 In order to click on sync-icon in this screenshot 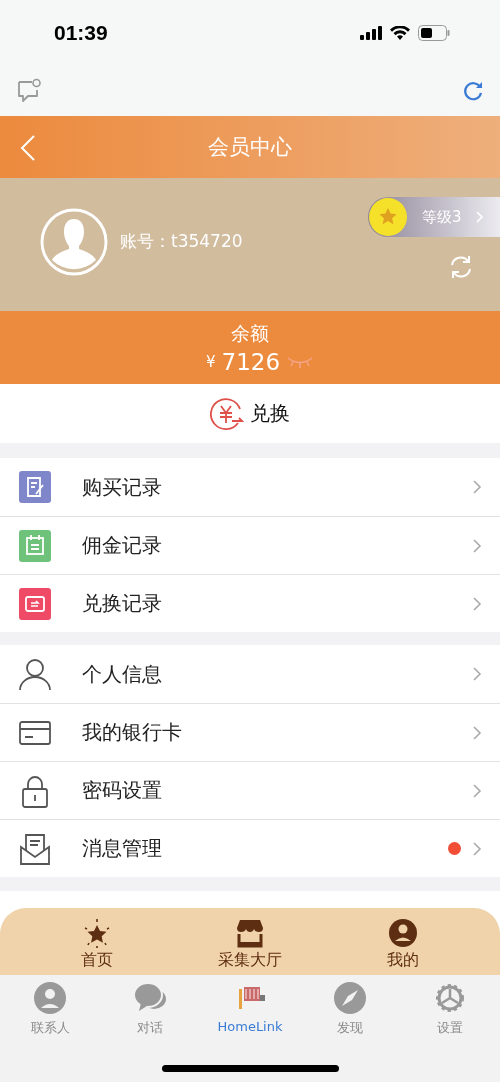, I will do `click(461, 267)`.